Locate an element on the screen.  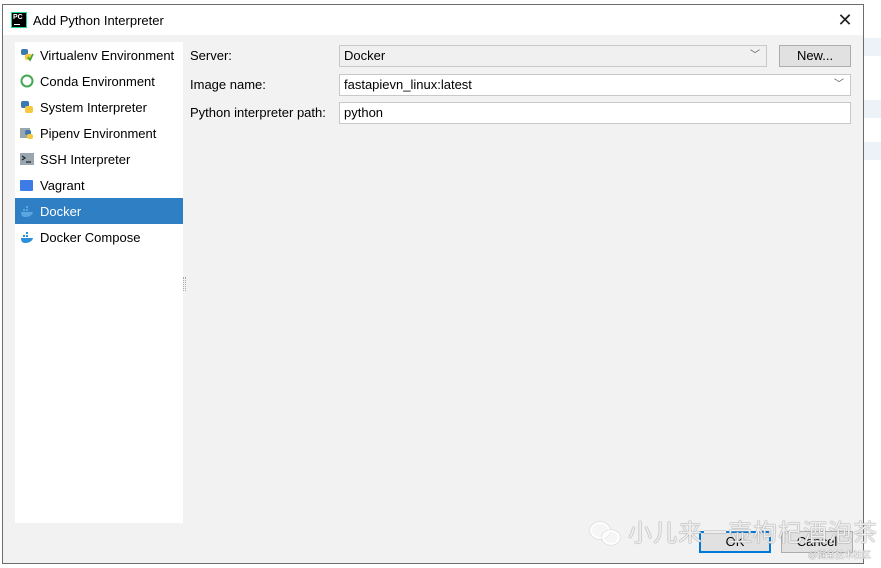
docker-icon is located at coordinates (27, 211).